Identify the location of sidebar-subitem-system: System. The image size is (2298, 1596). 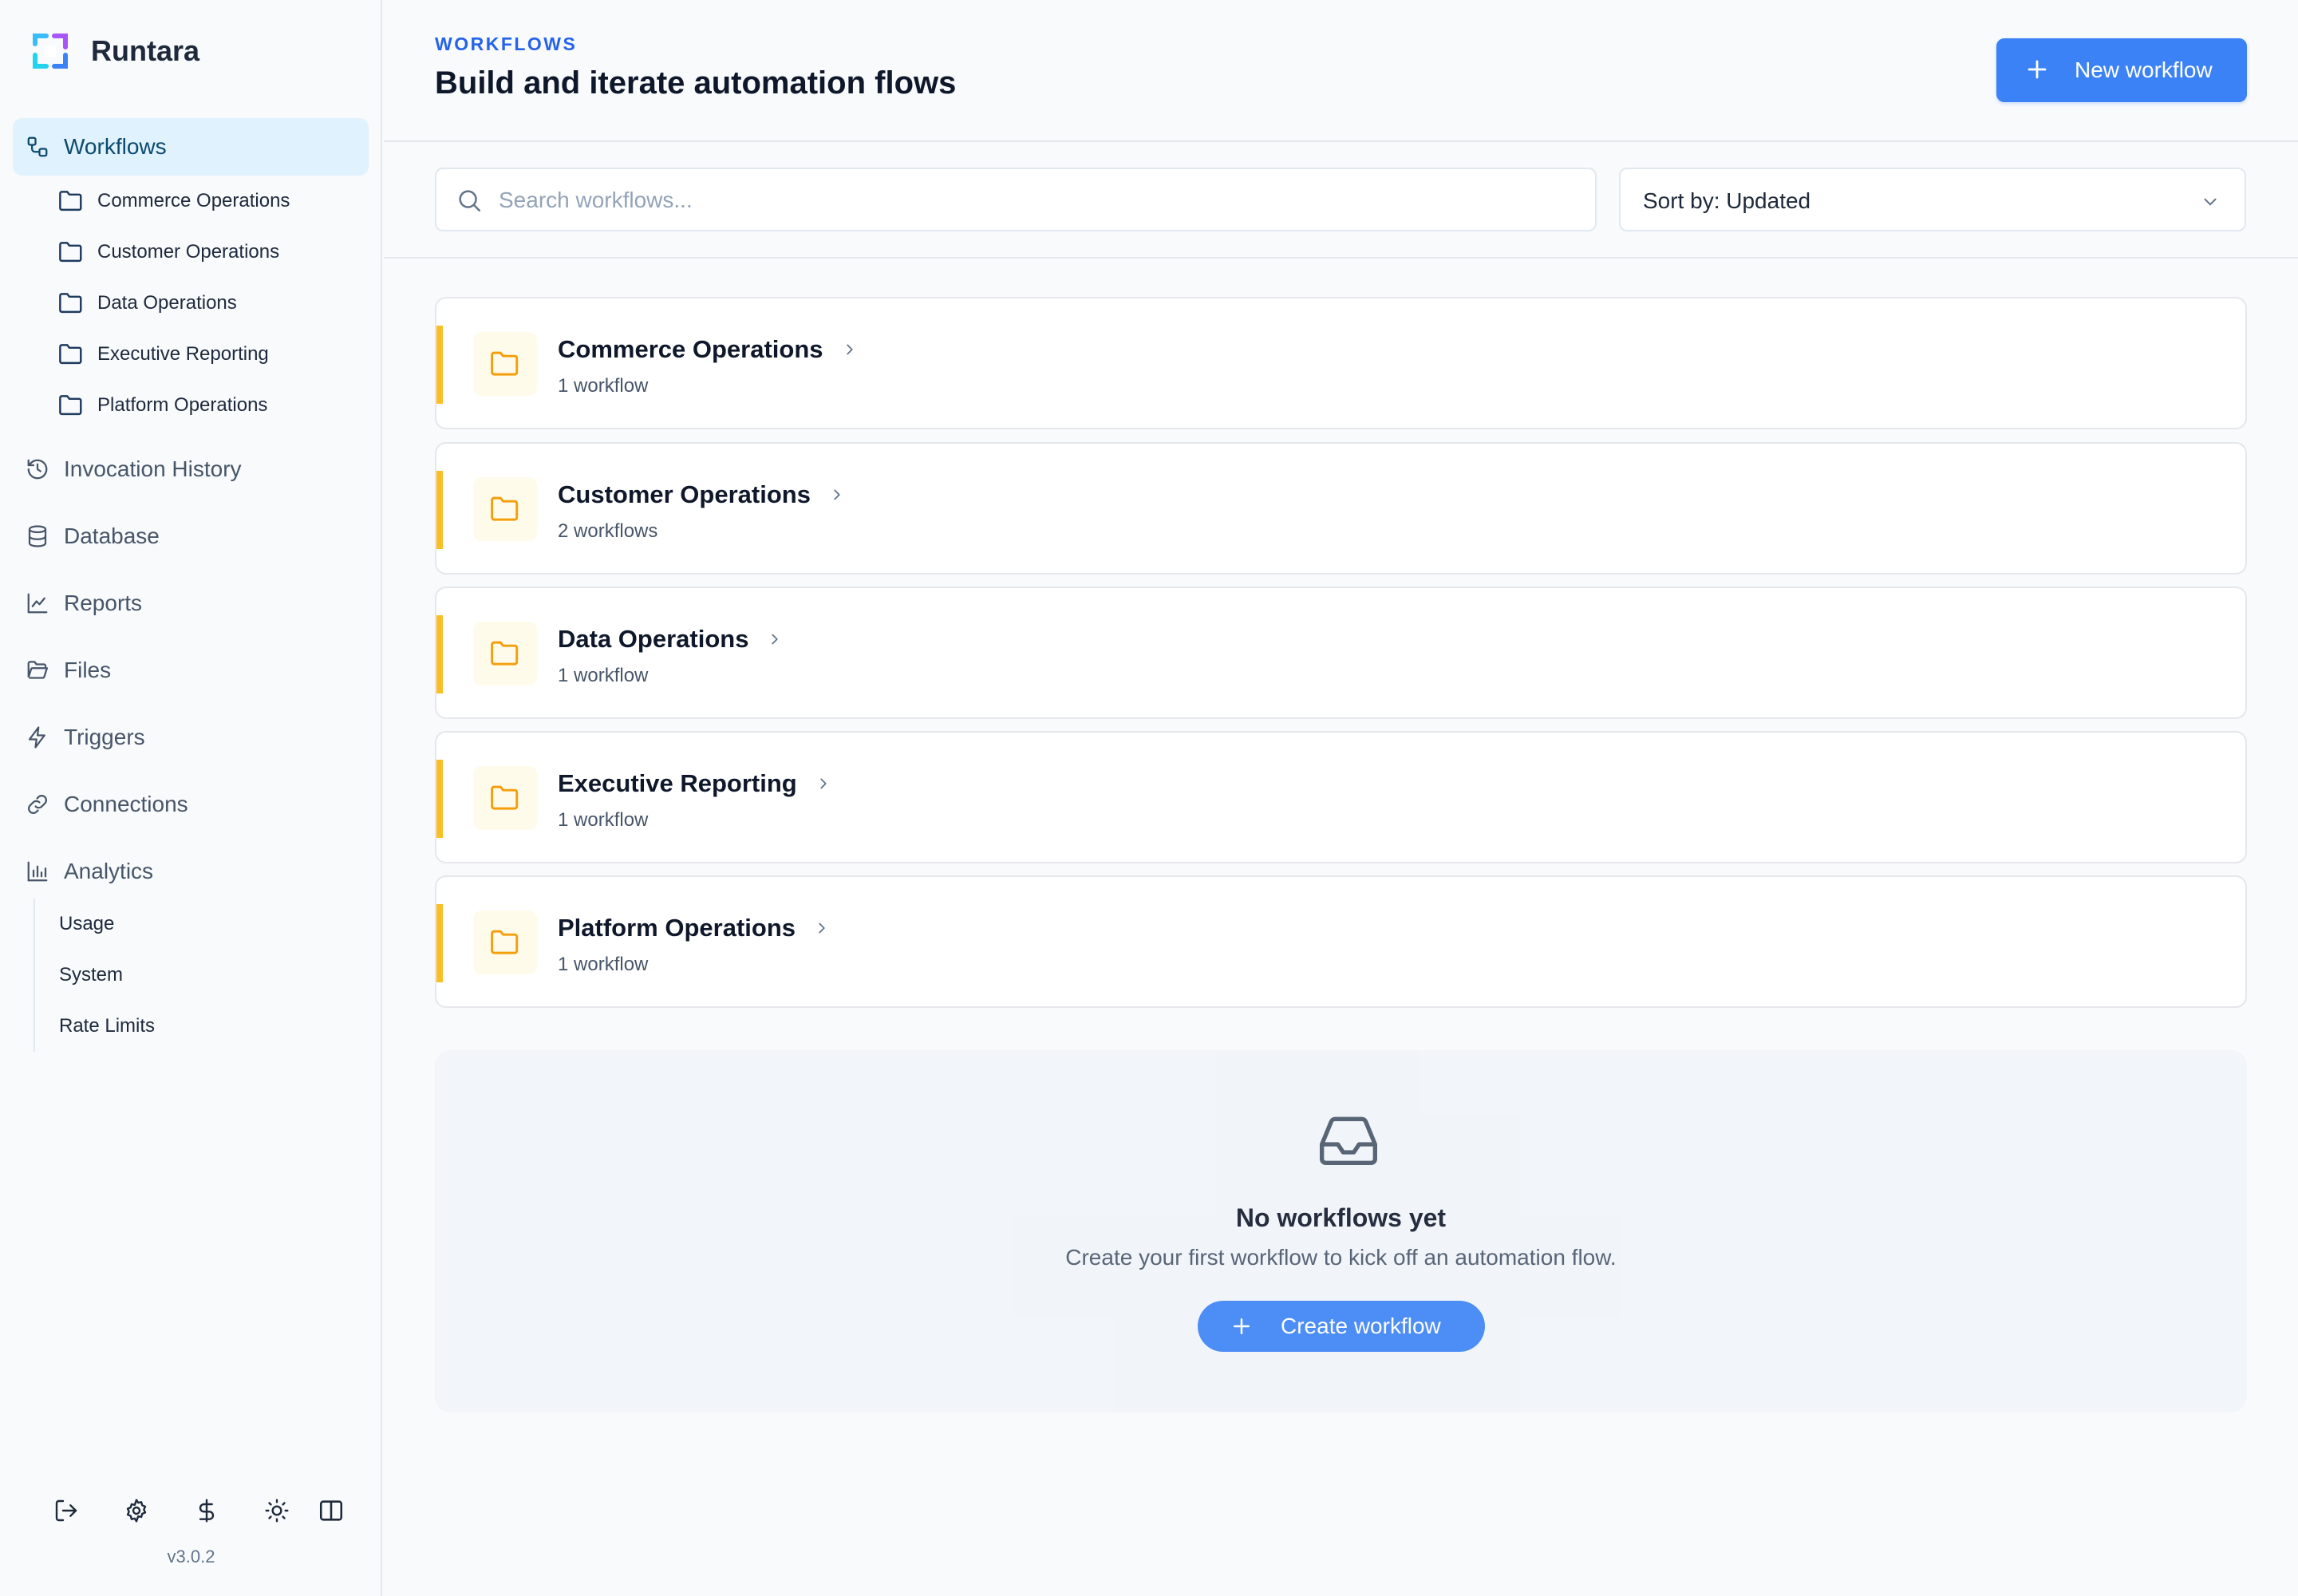
(194, 975).